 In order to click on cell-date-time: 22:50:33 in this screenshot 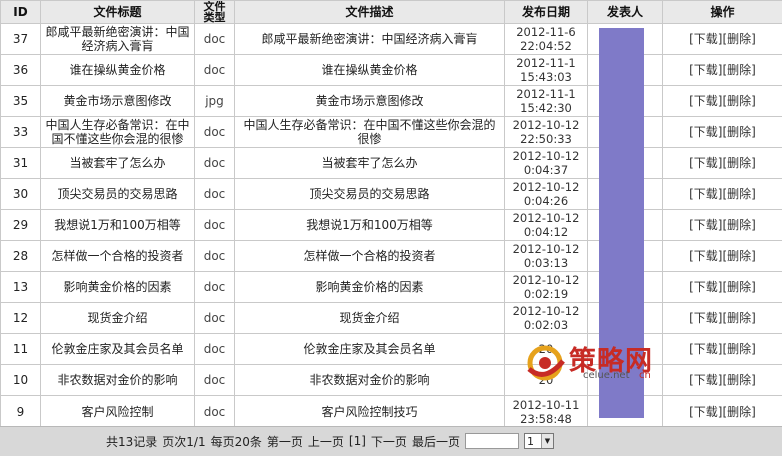, I will do `click(546, 139)`.